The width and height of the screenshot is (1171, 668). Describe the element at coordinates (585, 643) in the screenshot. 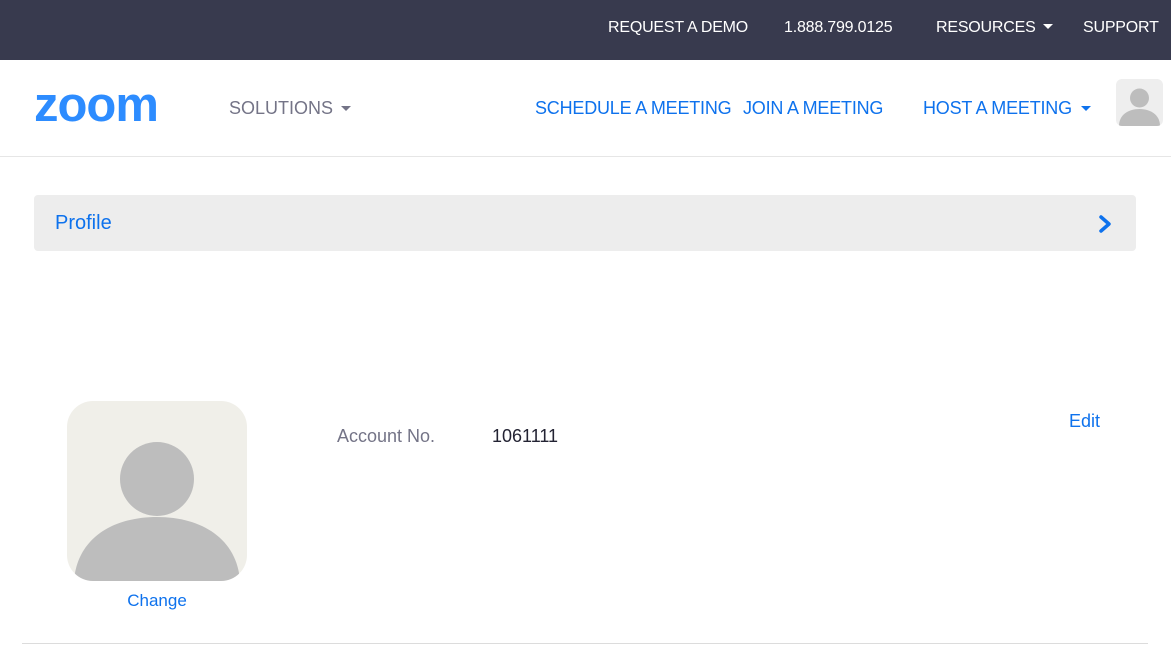

I see `section-divider` at that location.